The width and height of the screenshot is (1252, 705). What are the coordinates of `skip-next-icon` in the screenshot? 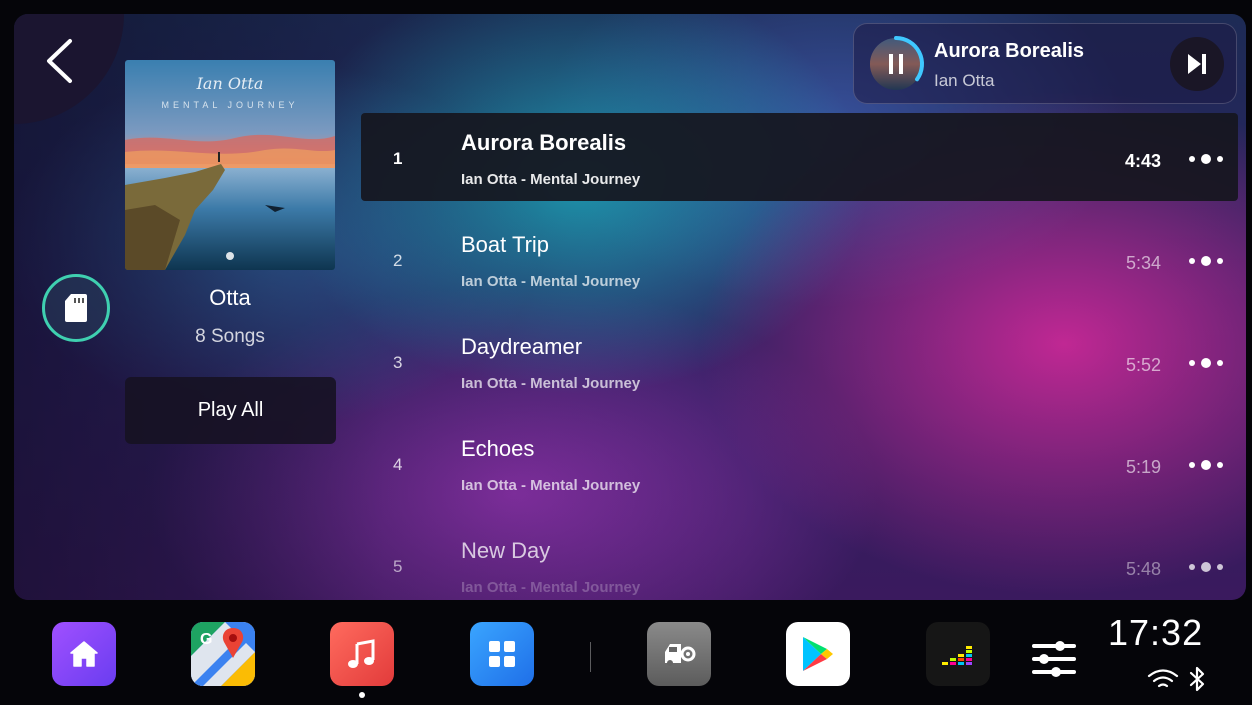 It's located at (1197, 64).